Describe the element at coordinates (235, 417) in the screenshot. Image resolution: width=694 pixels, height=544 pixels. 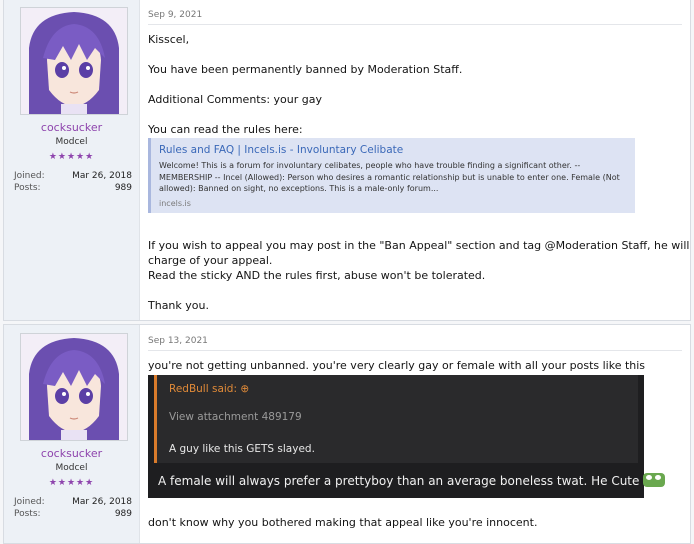
I see `attachment-link: View attachment 489179` at that location.